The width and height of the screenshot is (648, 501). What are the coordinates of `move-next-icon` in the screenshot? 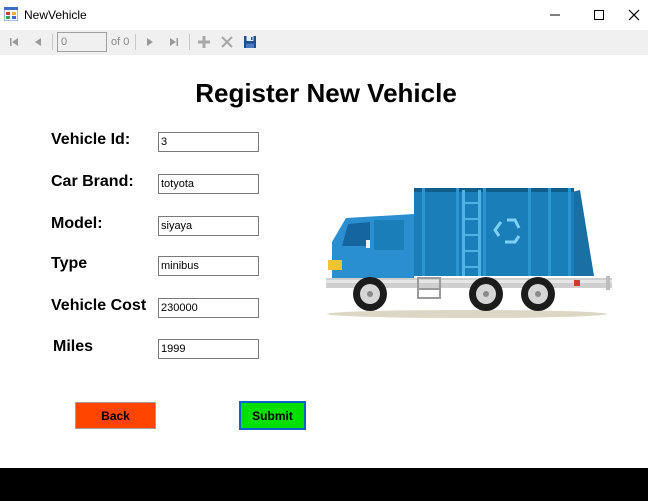 It's located at (150, 42).